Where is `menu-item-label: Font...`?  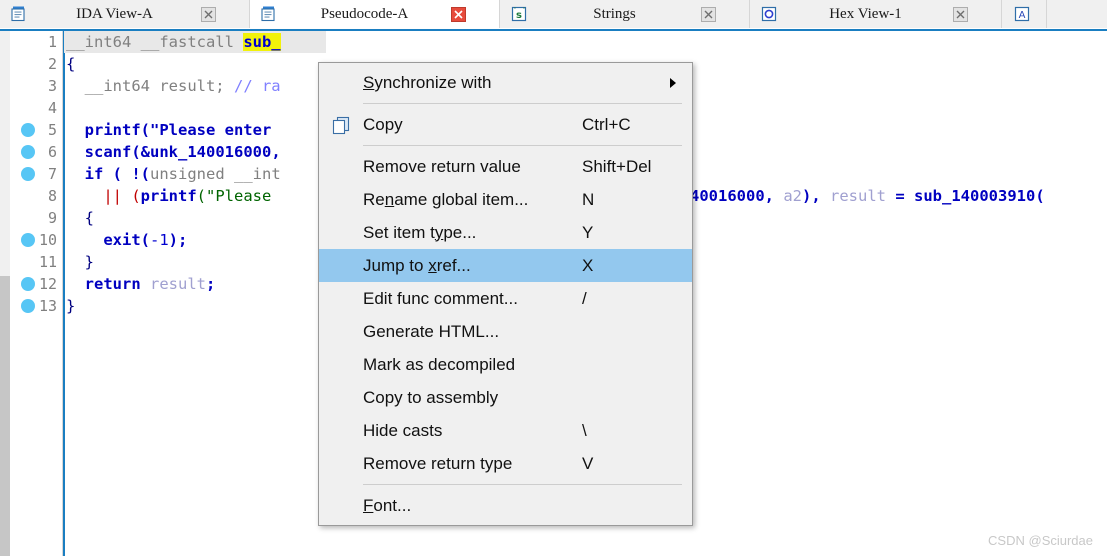 menu-item-label: Font... is located at coordinates (472, 506).